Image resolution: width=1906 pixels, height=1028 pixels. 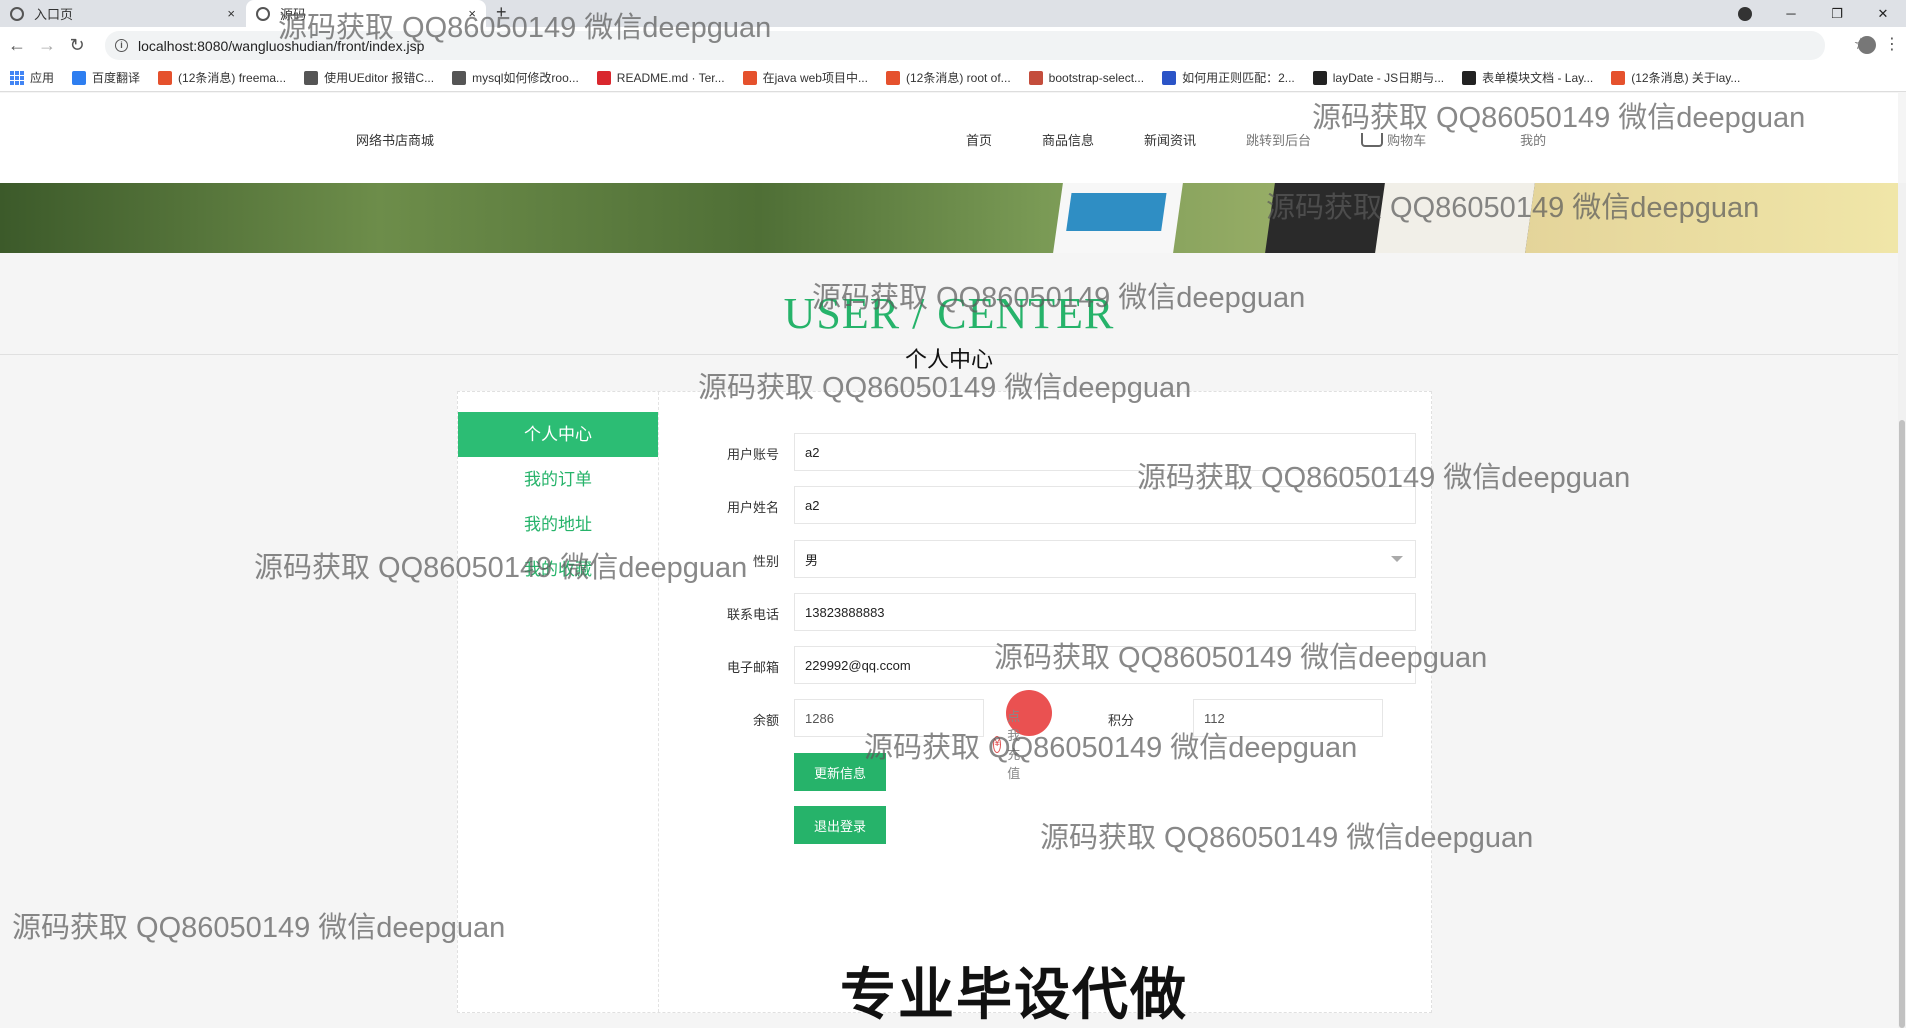 I want to click on site-header: 网络书店商城 首页 商品信息 新闻资讯 跳转到后台 购物车 我的, so click(x=949, y=138).